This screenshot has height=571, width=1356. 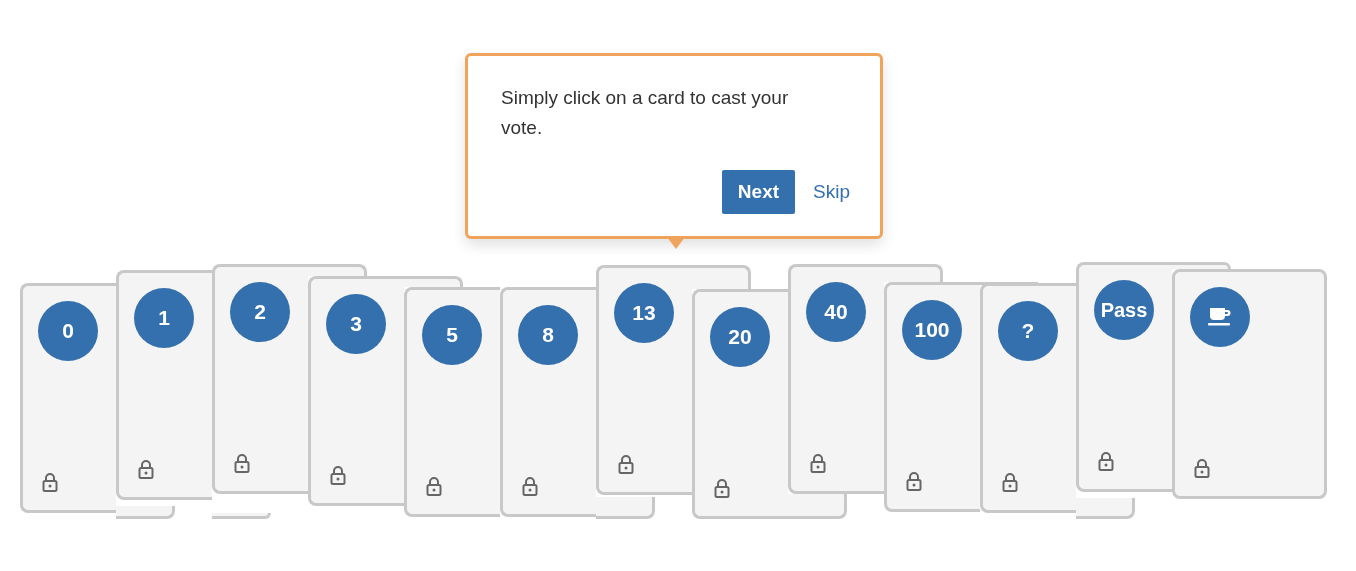 What do you see at coordinates (836, 379) in the screenshot?
I see `vote-card: 40` at bounding box center [836, 379].